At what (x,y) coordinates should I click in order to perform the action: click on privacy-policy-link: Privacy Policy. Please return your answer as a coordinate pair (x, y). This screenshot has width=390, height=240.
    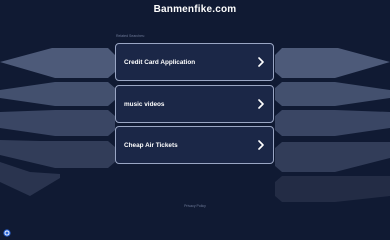
    Looking at the image, I should click on (195, 206).